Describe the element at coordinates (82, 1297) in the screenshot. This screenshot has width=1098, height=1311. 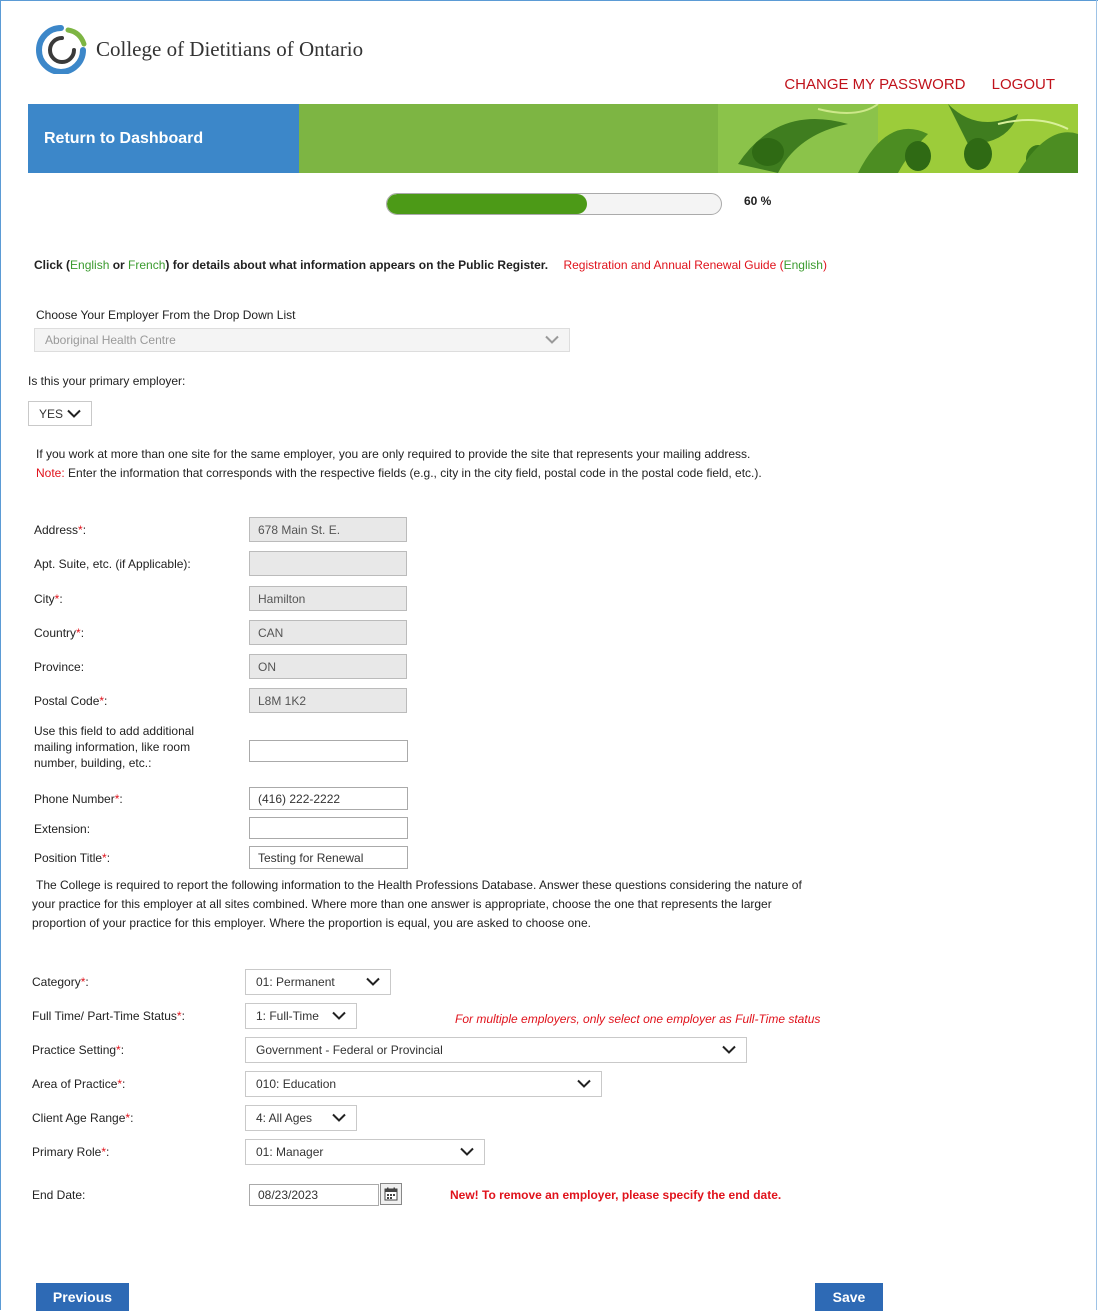
I see `previous-button: Previous` at that location.